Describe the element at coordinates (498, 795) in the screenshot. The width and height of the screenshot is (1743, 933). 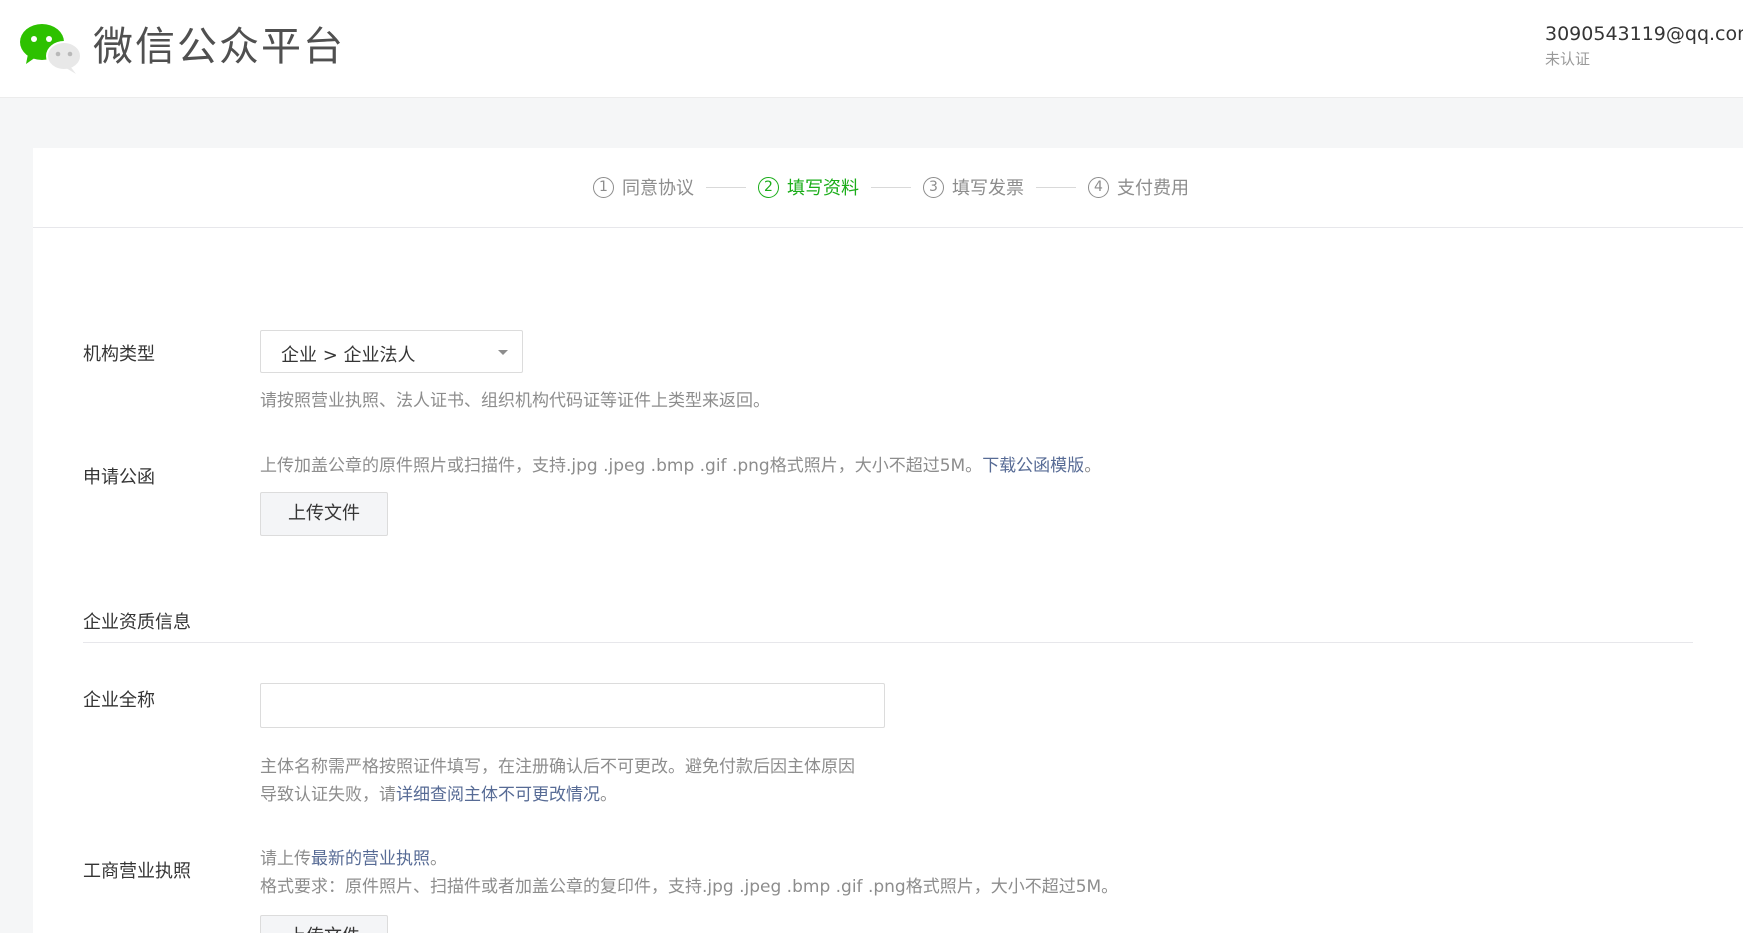
I see `subject-change-link: 详细查阅主体不可更改情况` at that location.